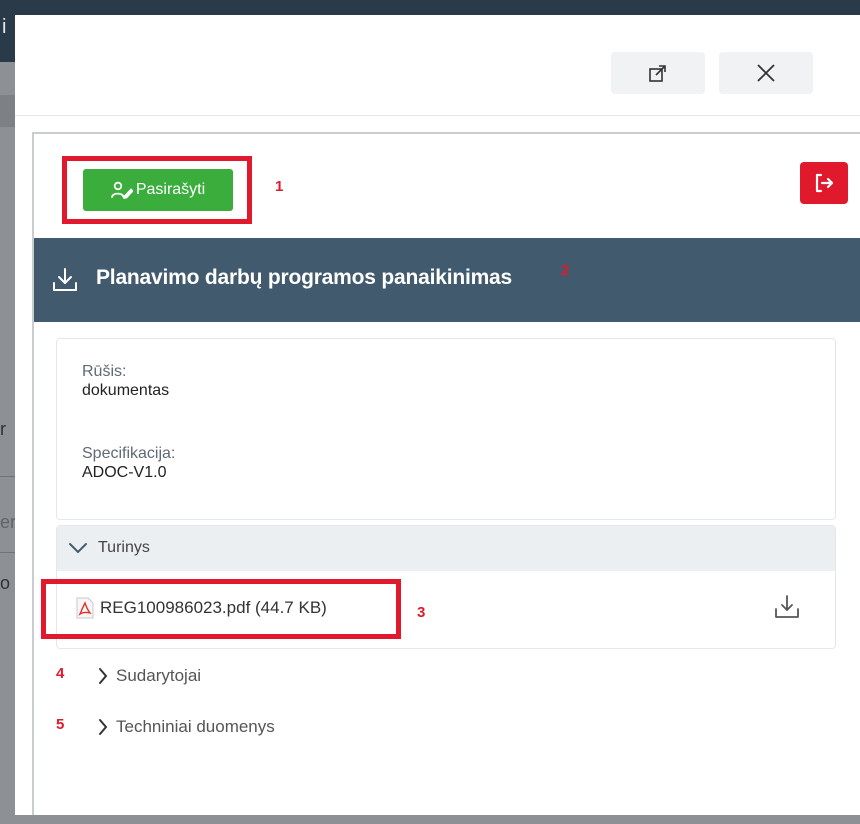  Describe the element at coordinates (195, 726) in the screenshot. I see `techniniai-duomenys-label: Techniniai duomenys` at that location.